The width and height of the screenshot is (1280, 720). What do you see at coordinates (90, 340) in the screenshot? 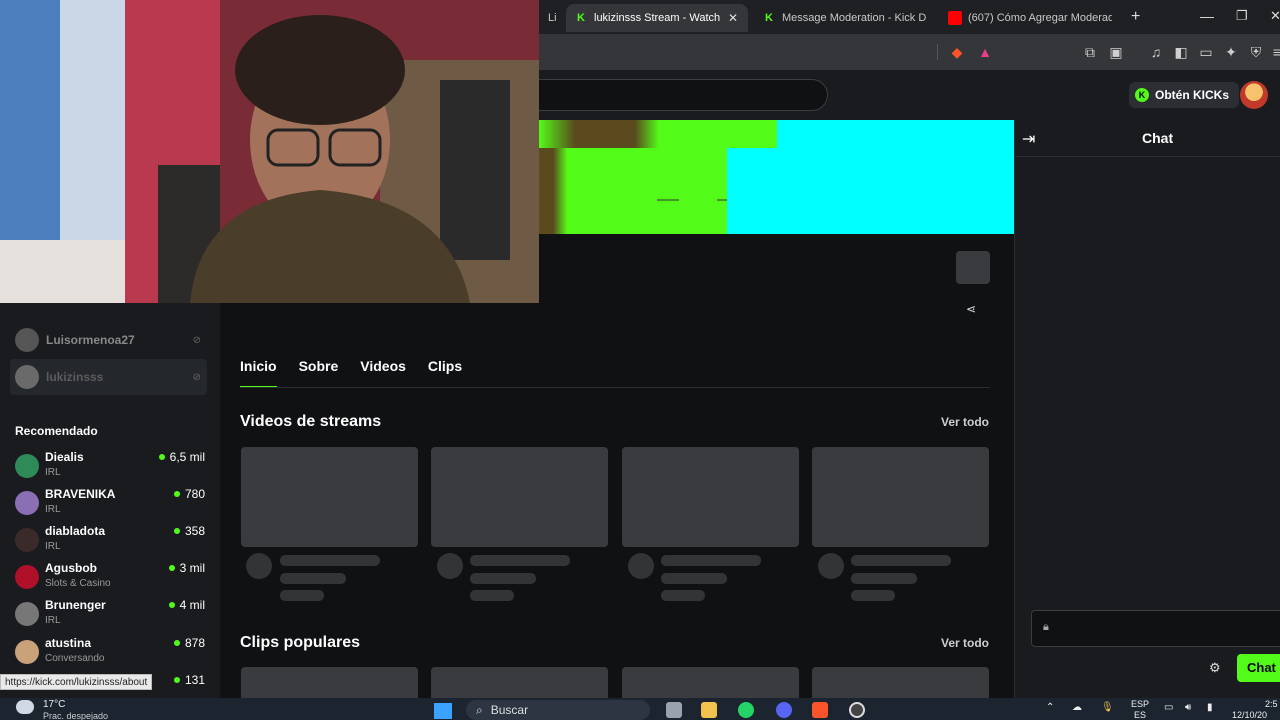
I see `channel-name: Luisormenoa27` at bounding box center [90, 340].